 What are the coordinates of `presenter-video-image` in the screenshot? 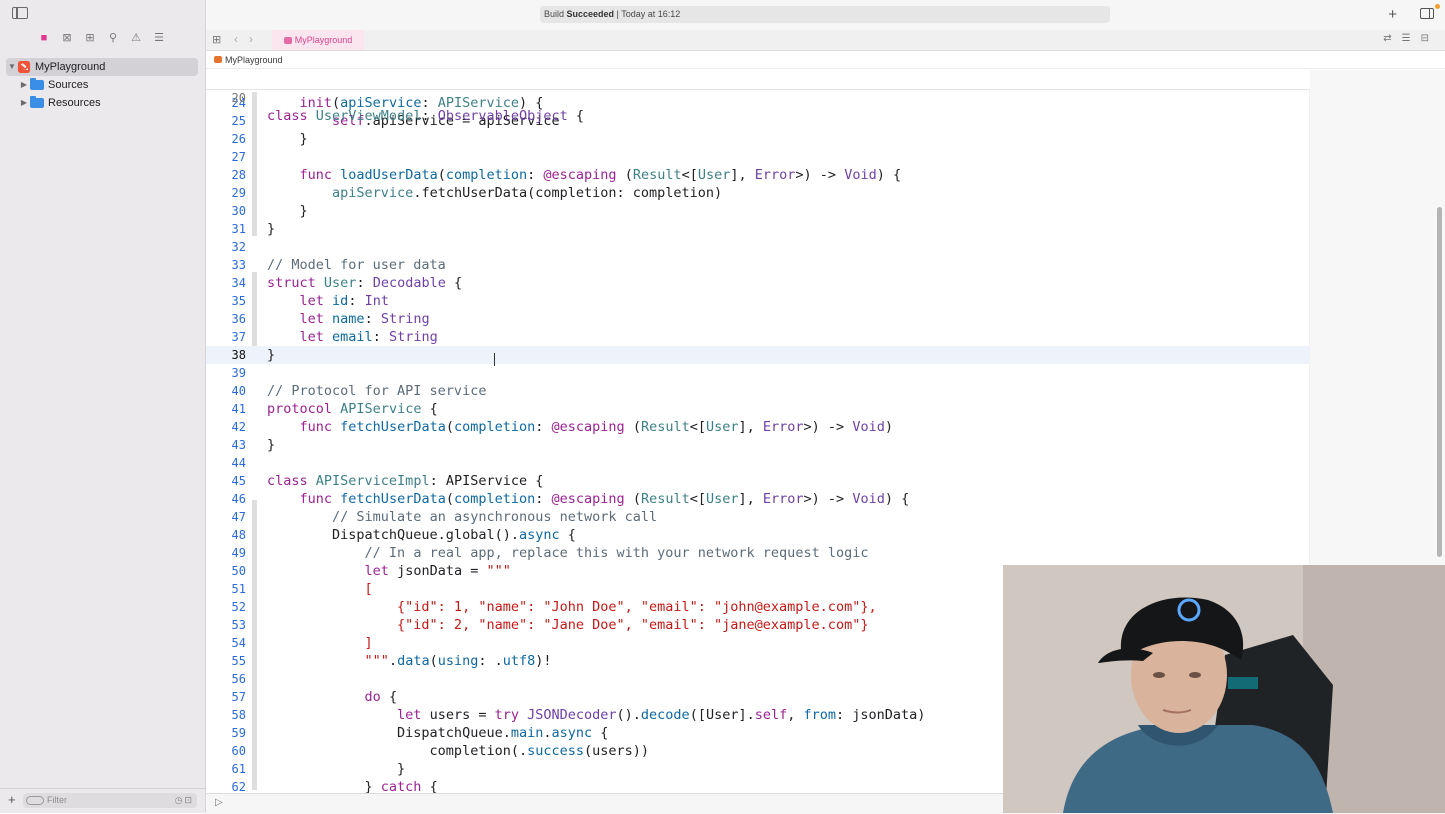 It's located at (1224, 689).